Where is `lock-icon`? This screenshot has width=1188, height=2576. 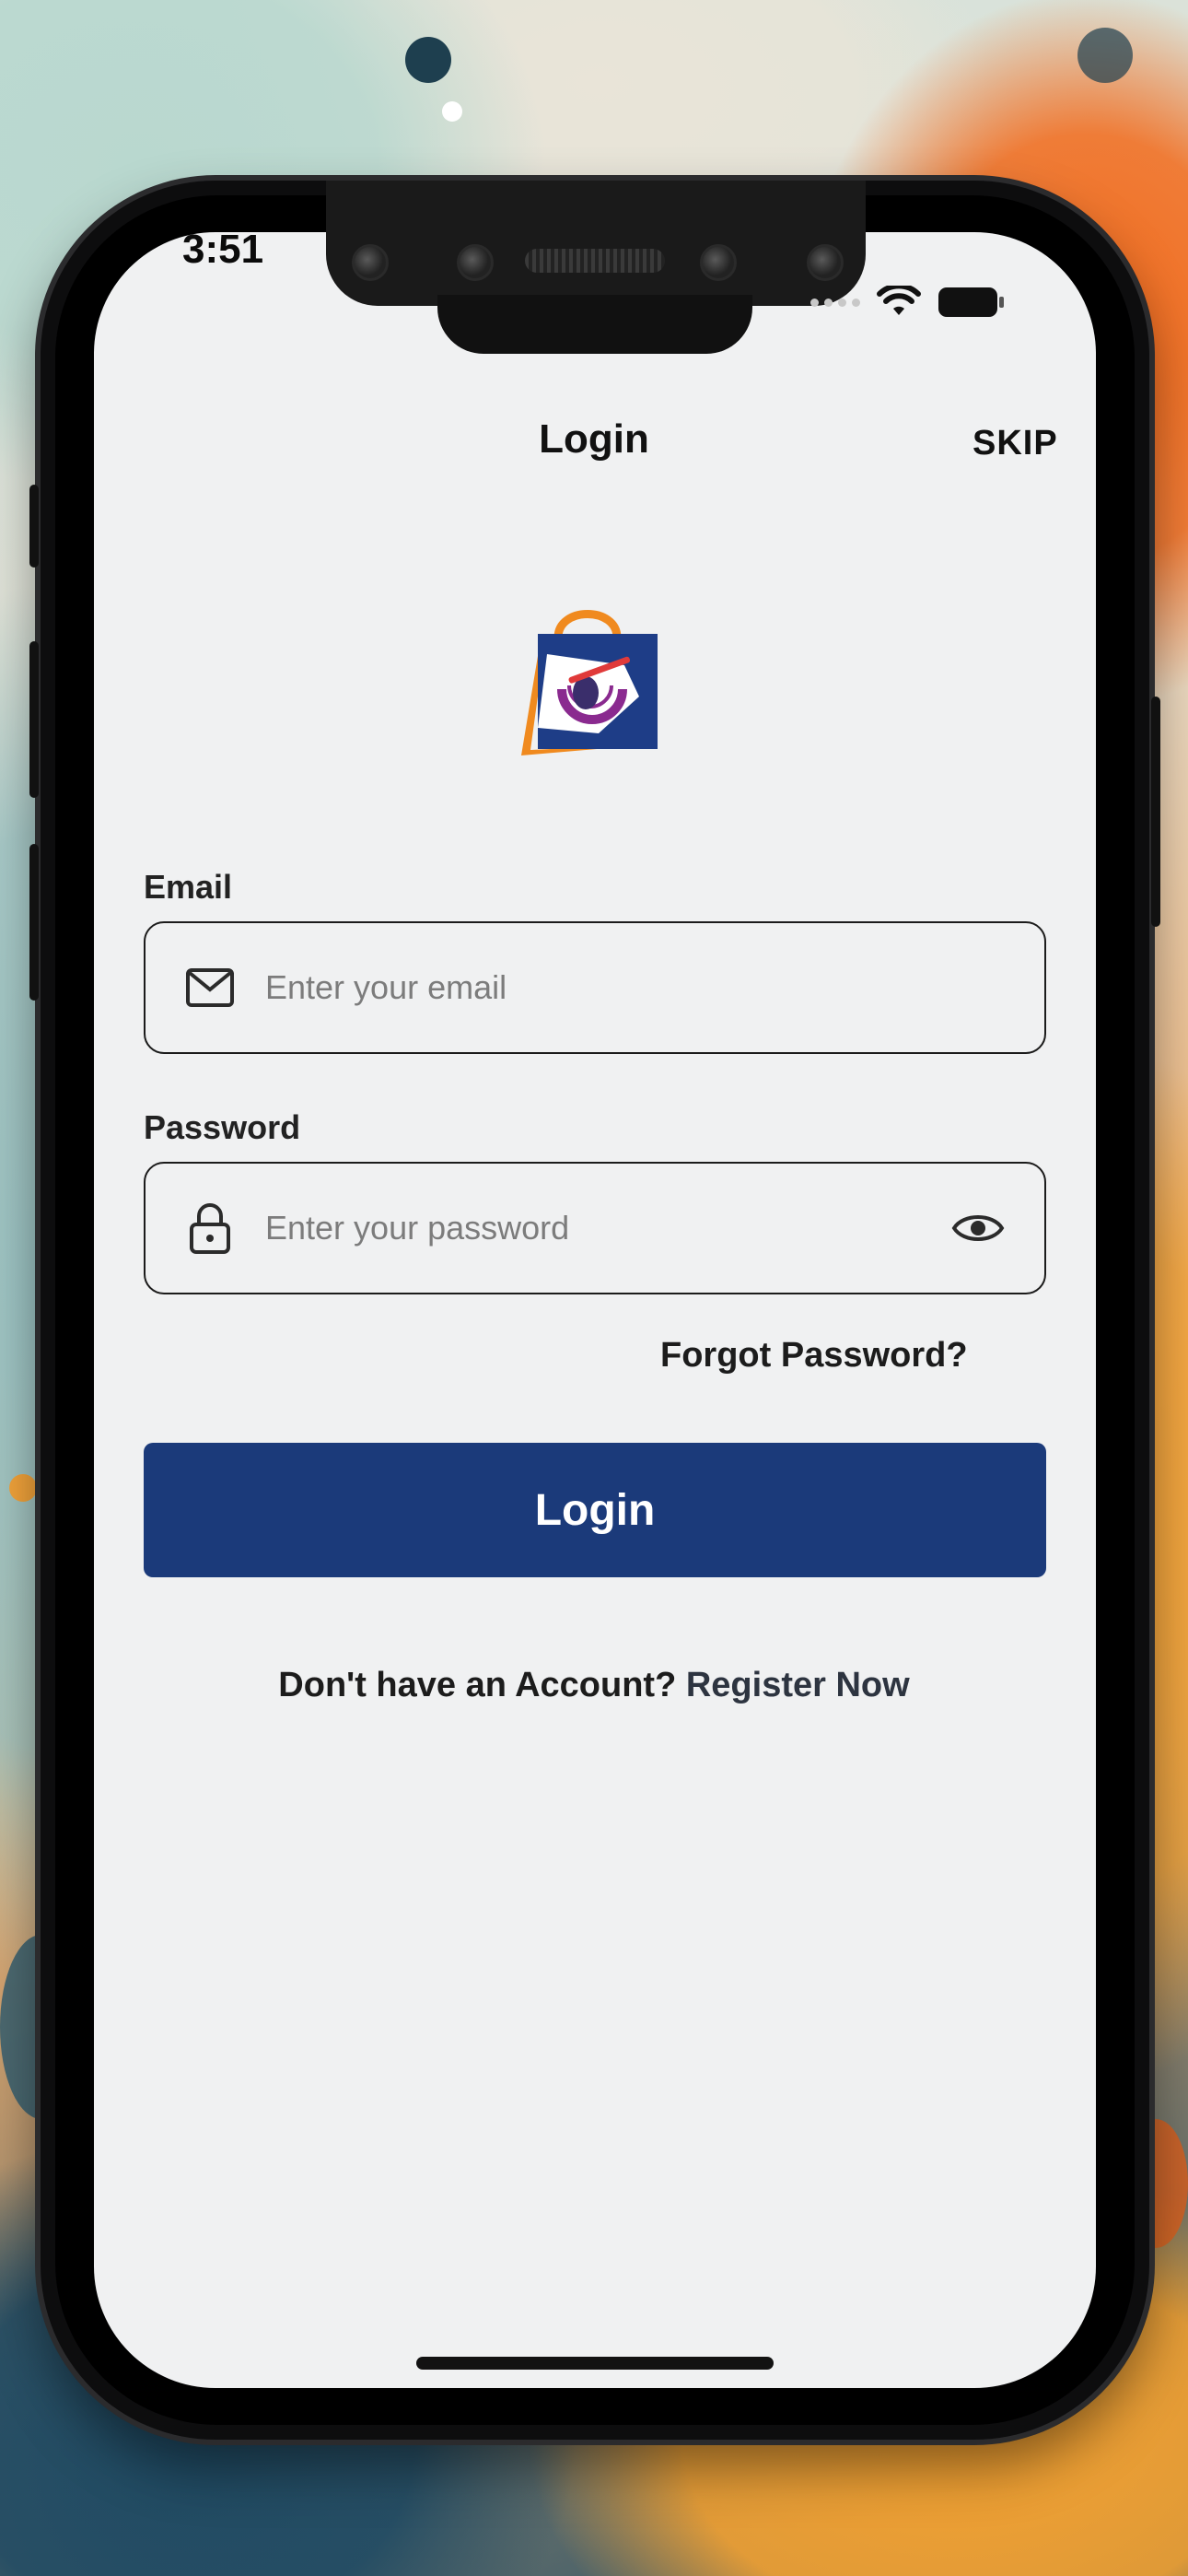
lock-icon is located at coordinates (210, 1228).